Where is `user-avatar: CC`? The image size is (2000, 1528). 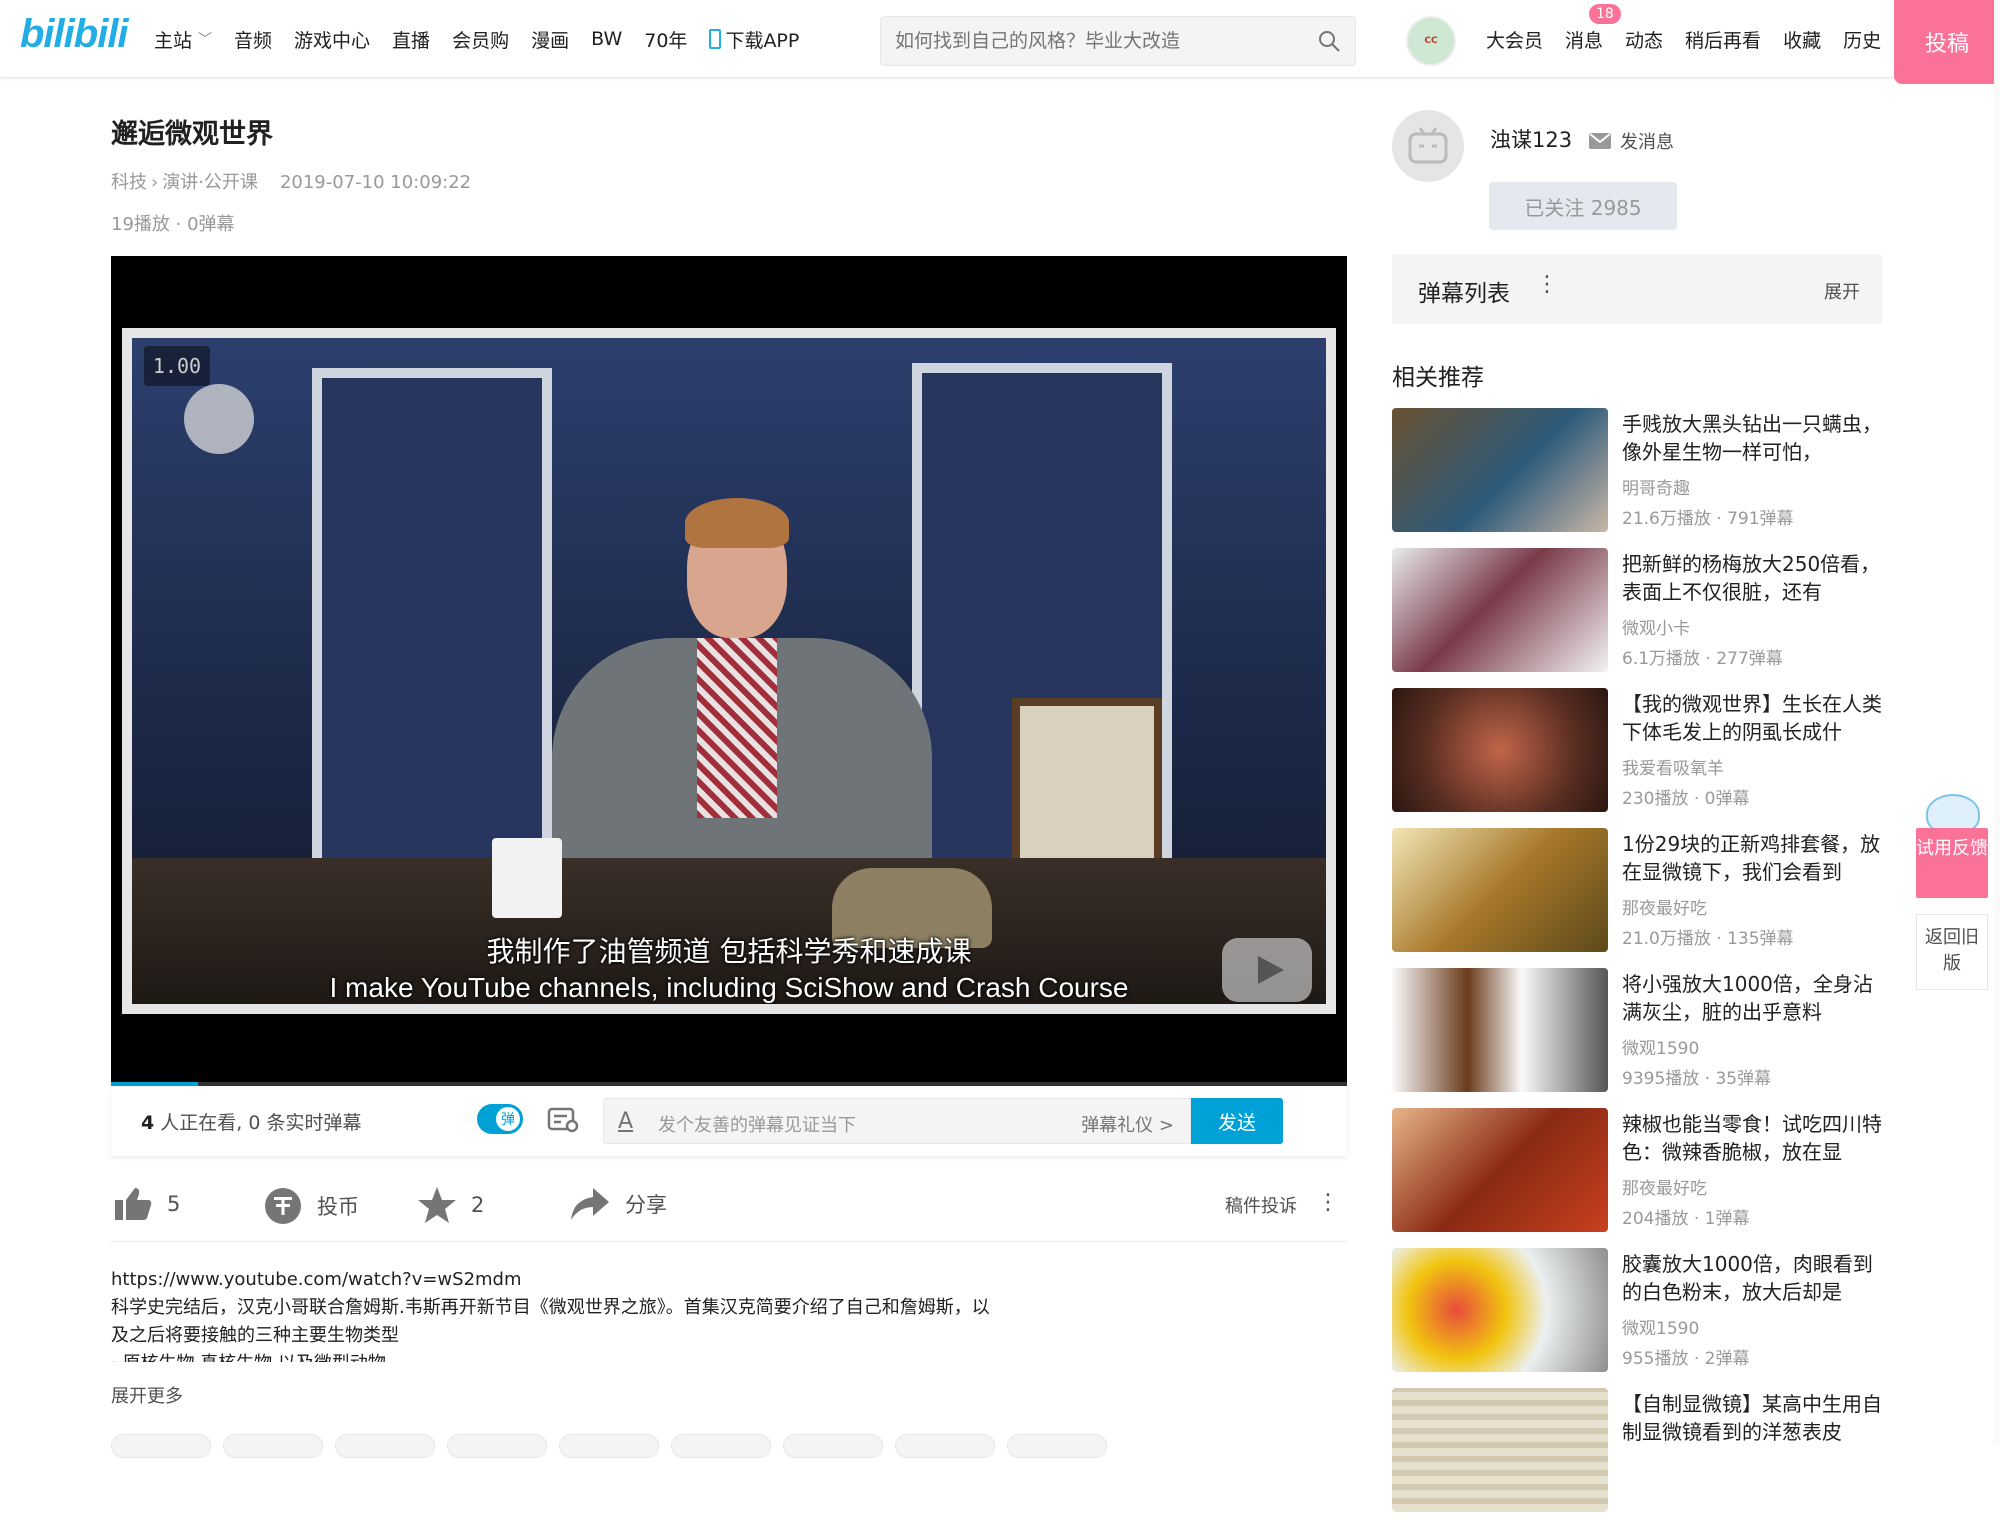
user-avatar: CC is located at coordinates (1431, 41).